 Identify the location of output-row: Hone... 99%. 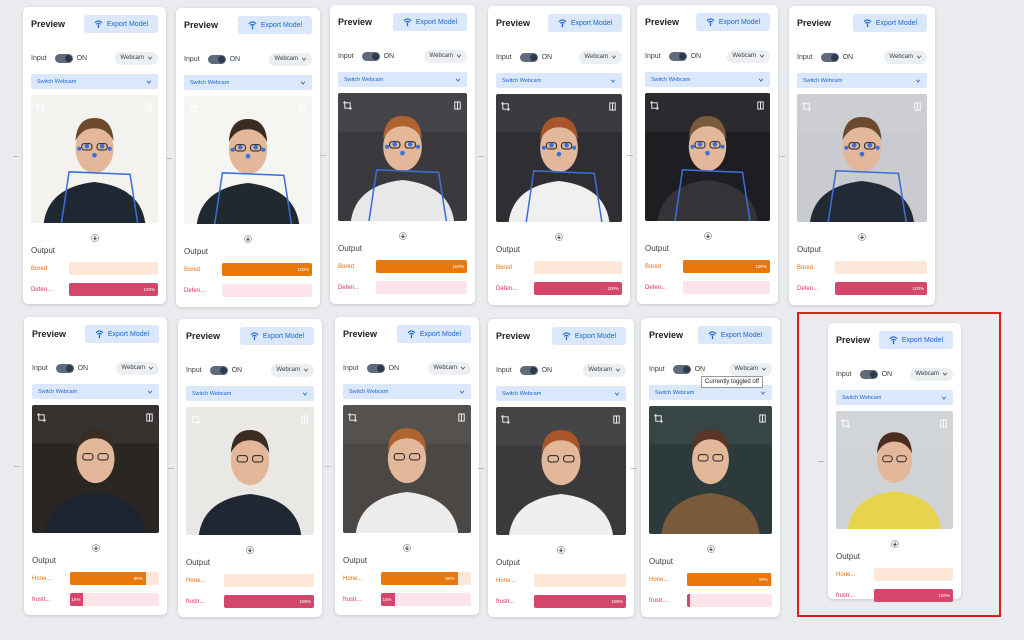
(710, 579).